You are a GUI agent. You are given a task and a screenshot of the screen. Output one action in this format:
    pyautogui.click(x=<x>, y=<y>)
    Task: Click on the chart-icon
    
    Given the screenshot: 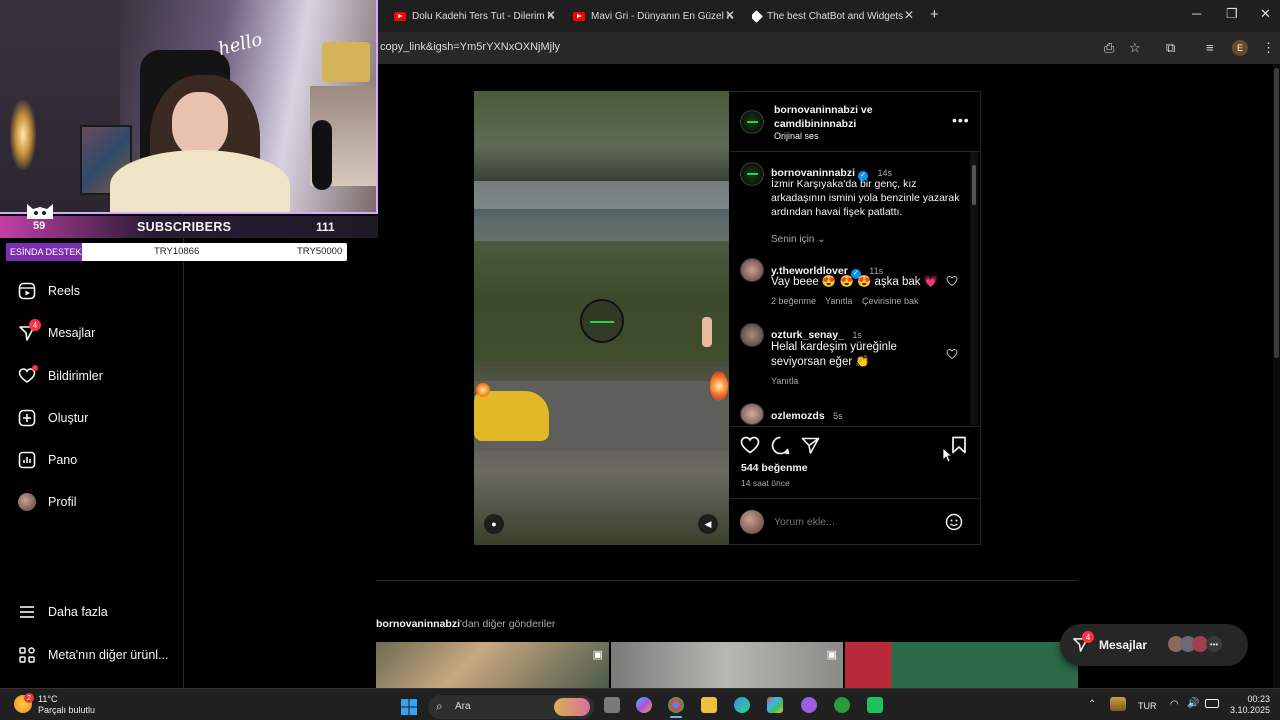 What is the action you would take?
    pyautogui.click(x=27, y=460)
    